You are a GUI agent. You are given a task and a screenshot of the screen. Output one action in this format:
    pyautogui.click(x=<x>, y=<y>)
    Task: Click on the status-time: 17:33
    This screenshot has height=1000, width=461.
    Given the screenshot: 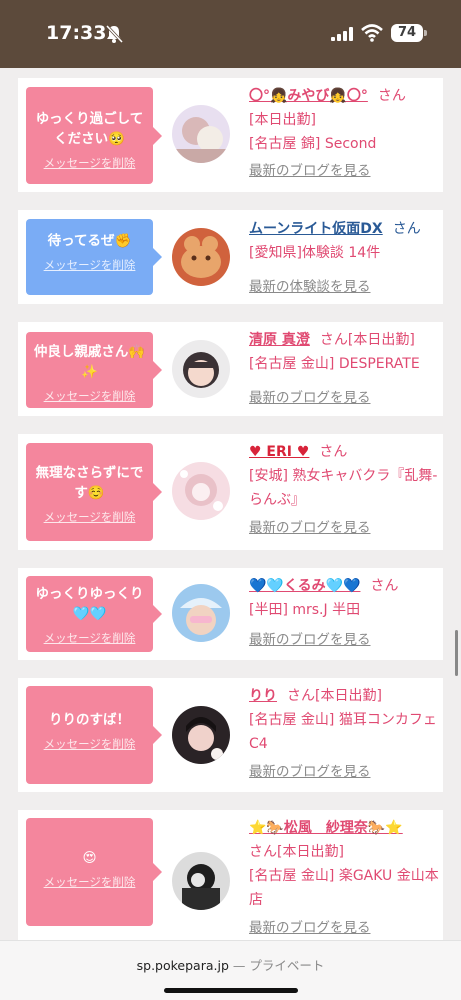 What is the action you would take?
    pyautogui.click(x=76, y=33)
    